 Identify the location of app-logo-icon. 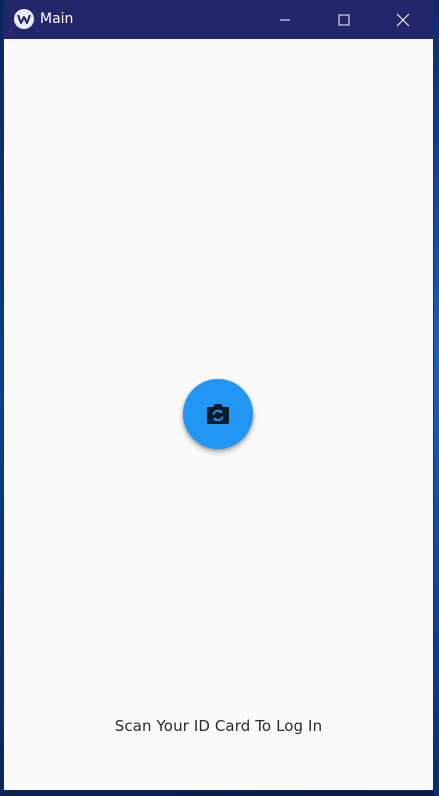
(24, 19).